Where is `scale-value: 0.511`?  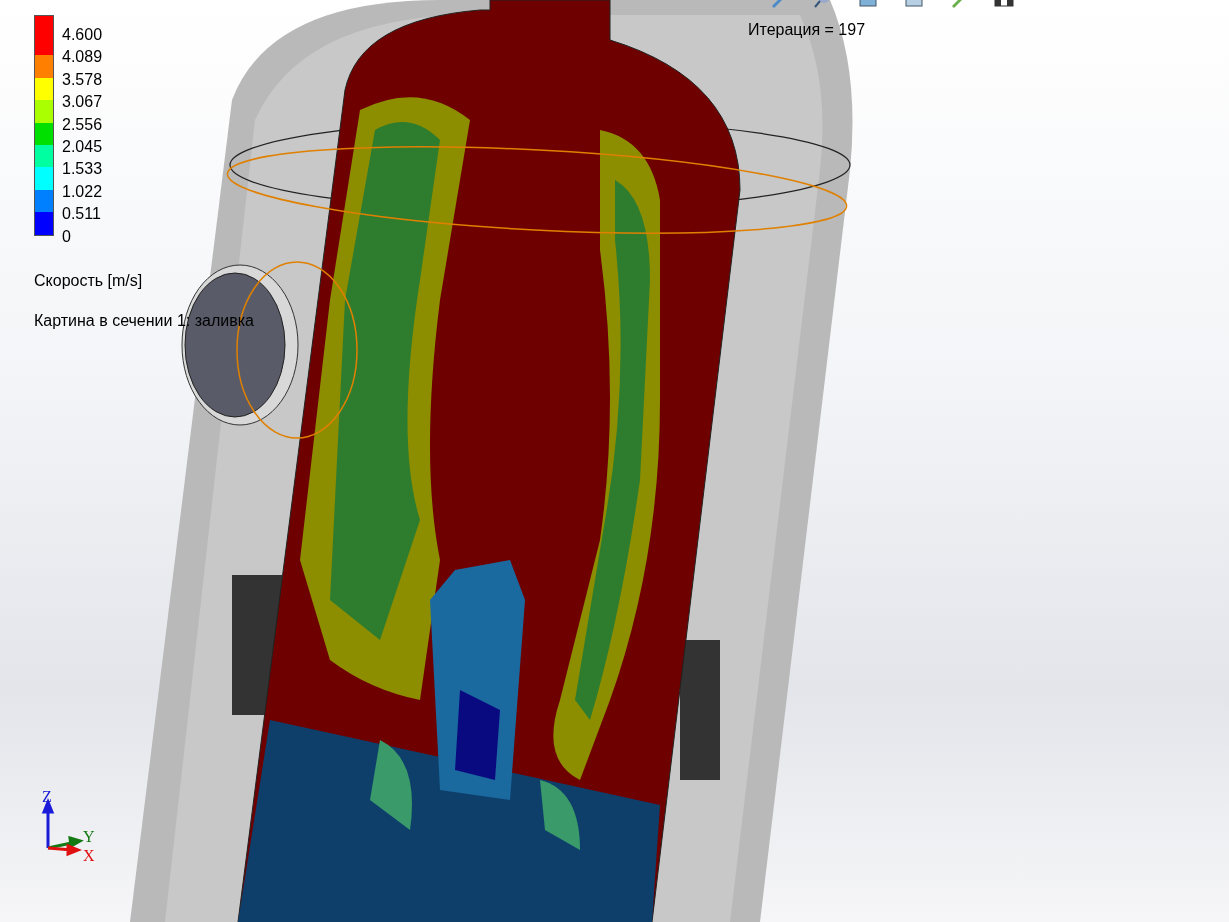 scale-value: 0.511 is located at coordinates (82, 214).